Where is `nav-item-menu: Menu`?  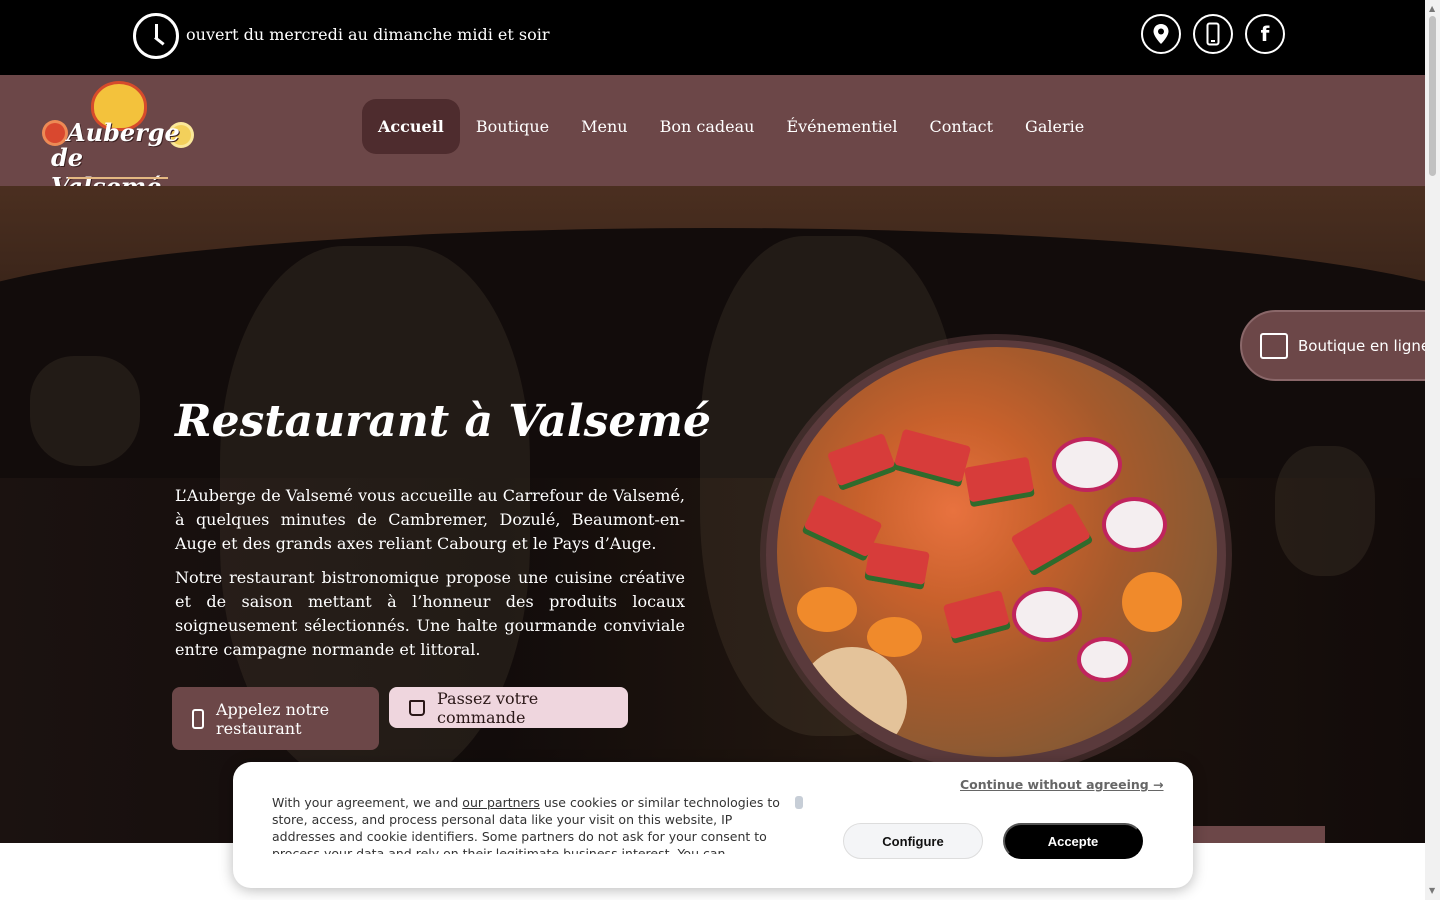
nav-item-menu: Menu is located at coordinates (604, 126).